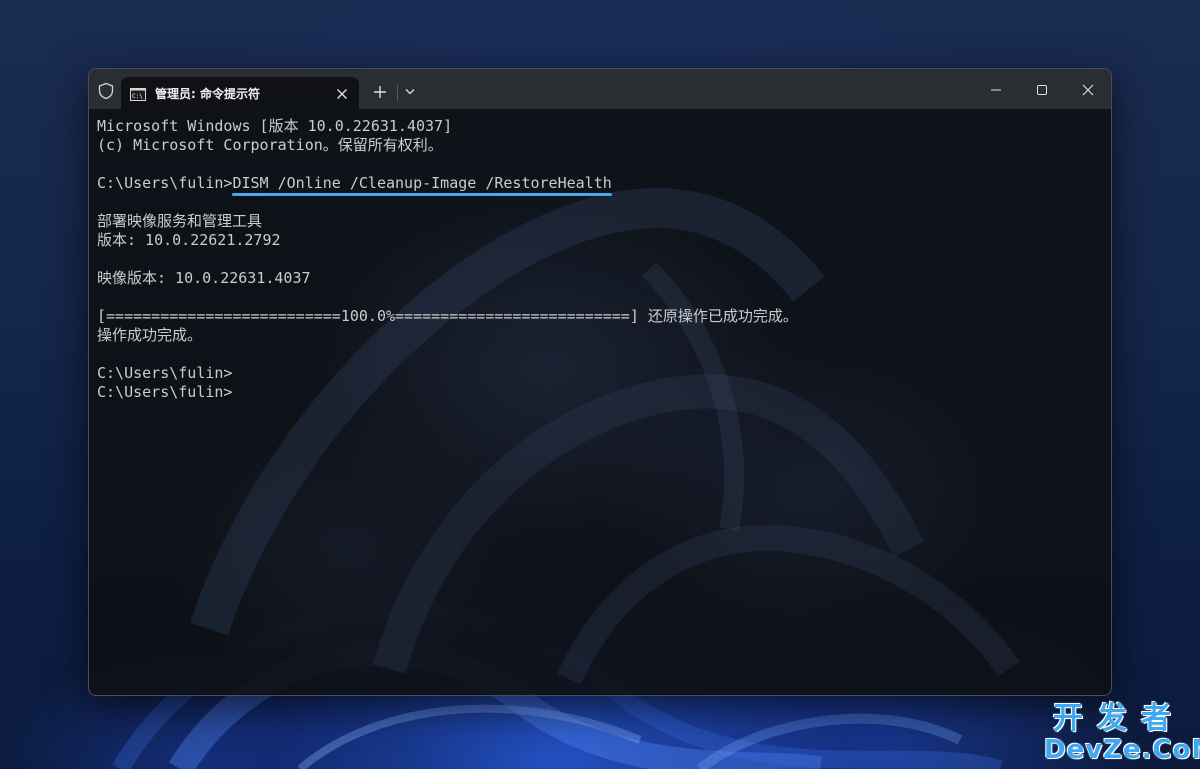  I want to click on tab-title: 管理员: 命令提示符, so click(207, 94).